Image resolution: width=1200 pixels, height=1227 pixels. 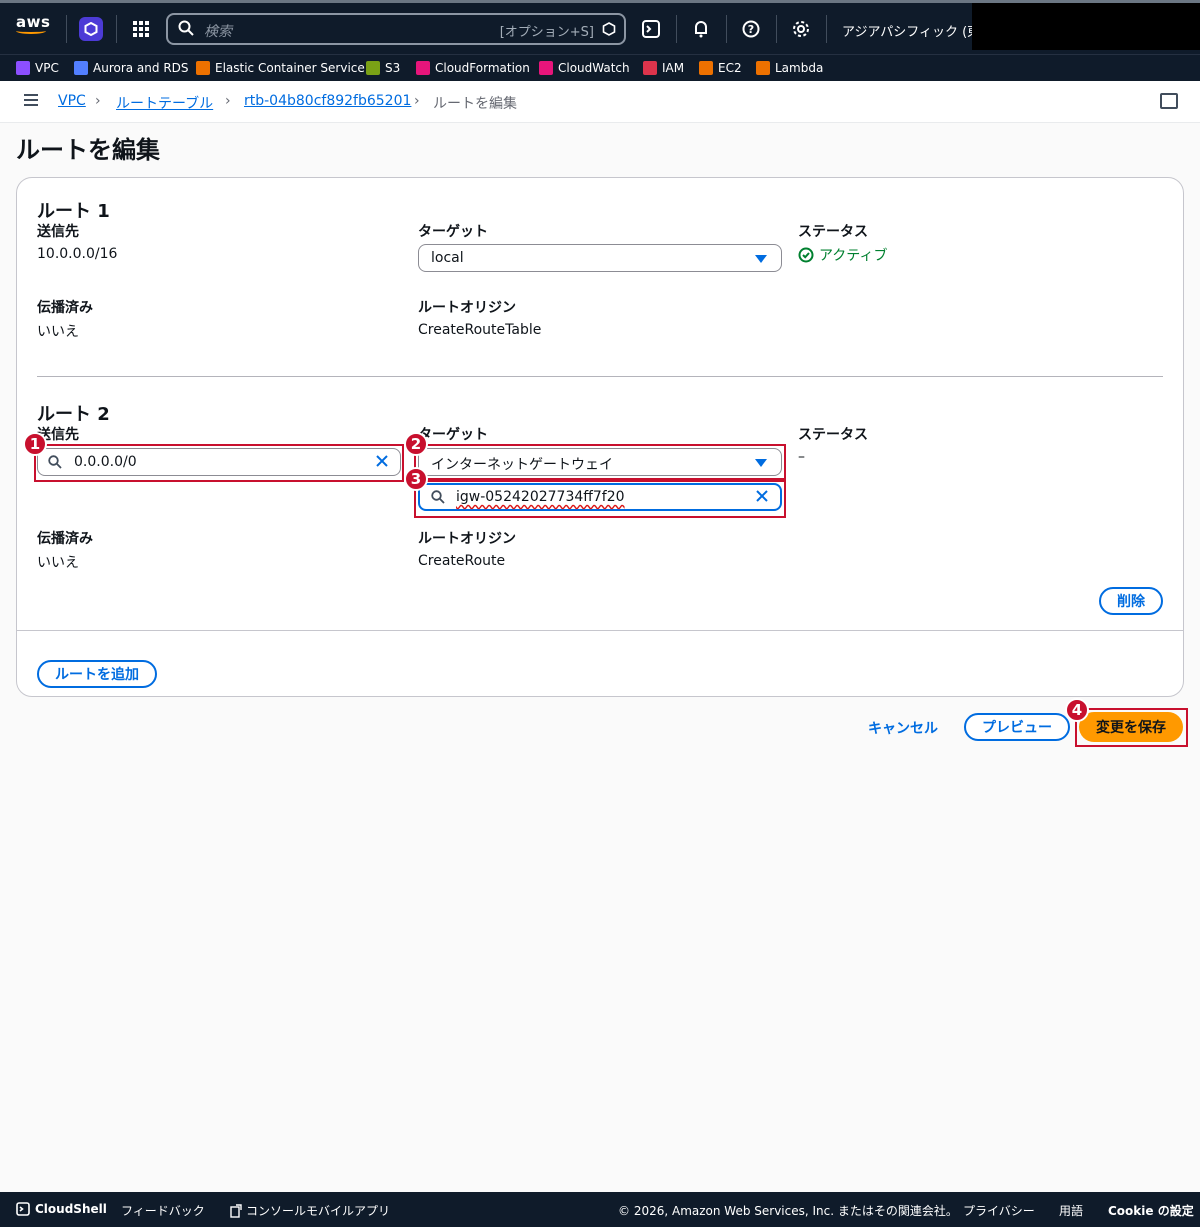 What do you see at coordinates (218, 32) in the screenshot?
I see `search-placeholder: 検索` at bounding box center [218, 32].